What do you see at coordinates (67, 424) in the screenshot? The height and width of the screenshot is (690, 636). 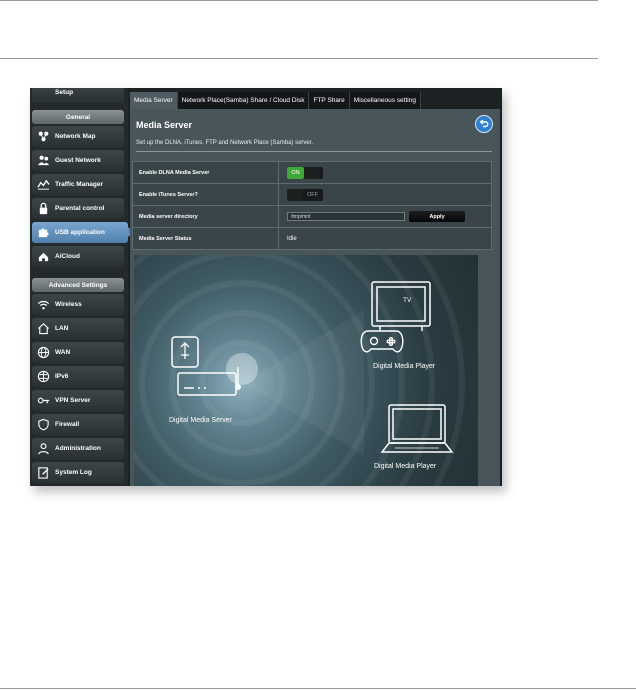 I see `sidebar-item-label: Firewall` at bounding box center [67, 424].